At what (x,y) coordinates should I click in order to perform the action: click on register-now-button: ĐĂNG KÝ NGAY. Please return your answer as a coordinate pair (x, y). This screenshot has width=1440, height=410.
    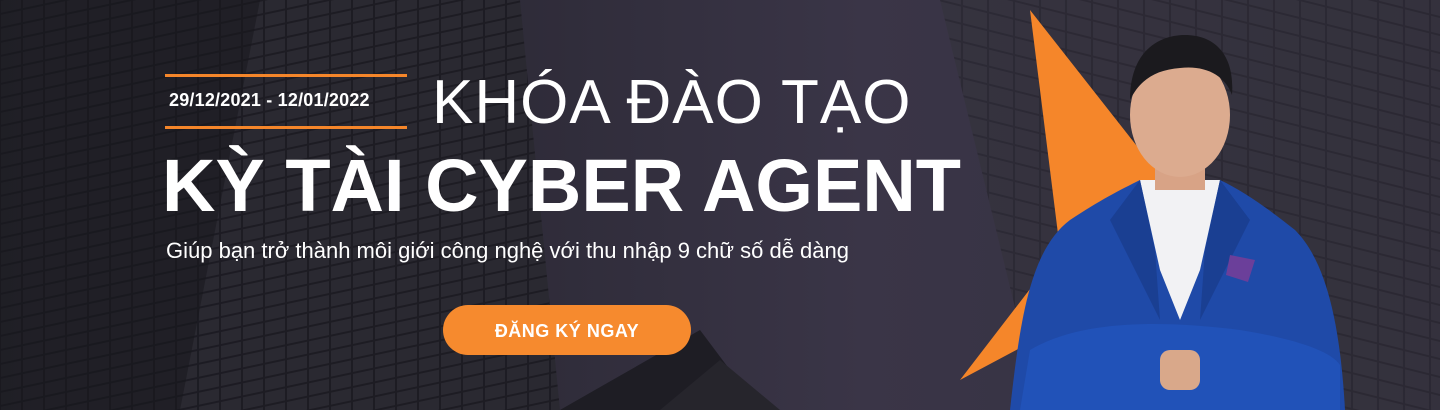
    Looking at the image, I should click on (567, 330).